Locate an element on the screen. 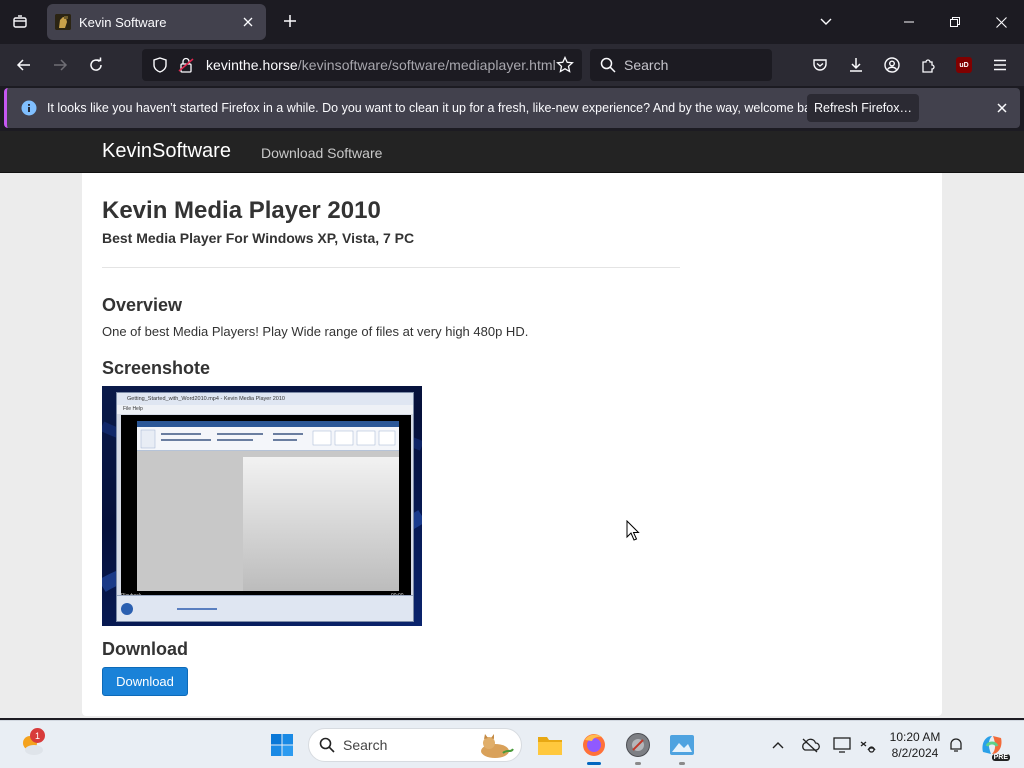 This screenshot has width=1024, height=768. taskbar-search-placeholder: Search is located at coordinates (365, 745).